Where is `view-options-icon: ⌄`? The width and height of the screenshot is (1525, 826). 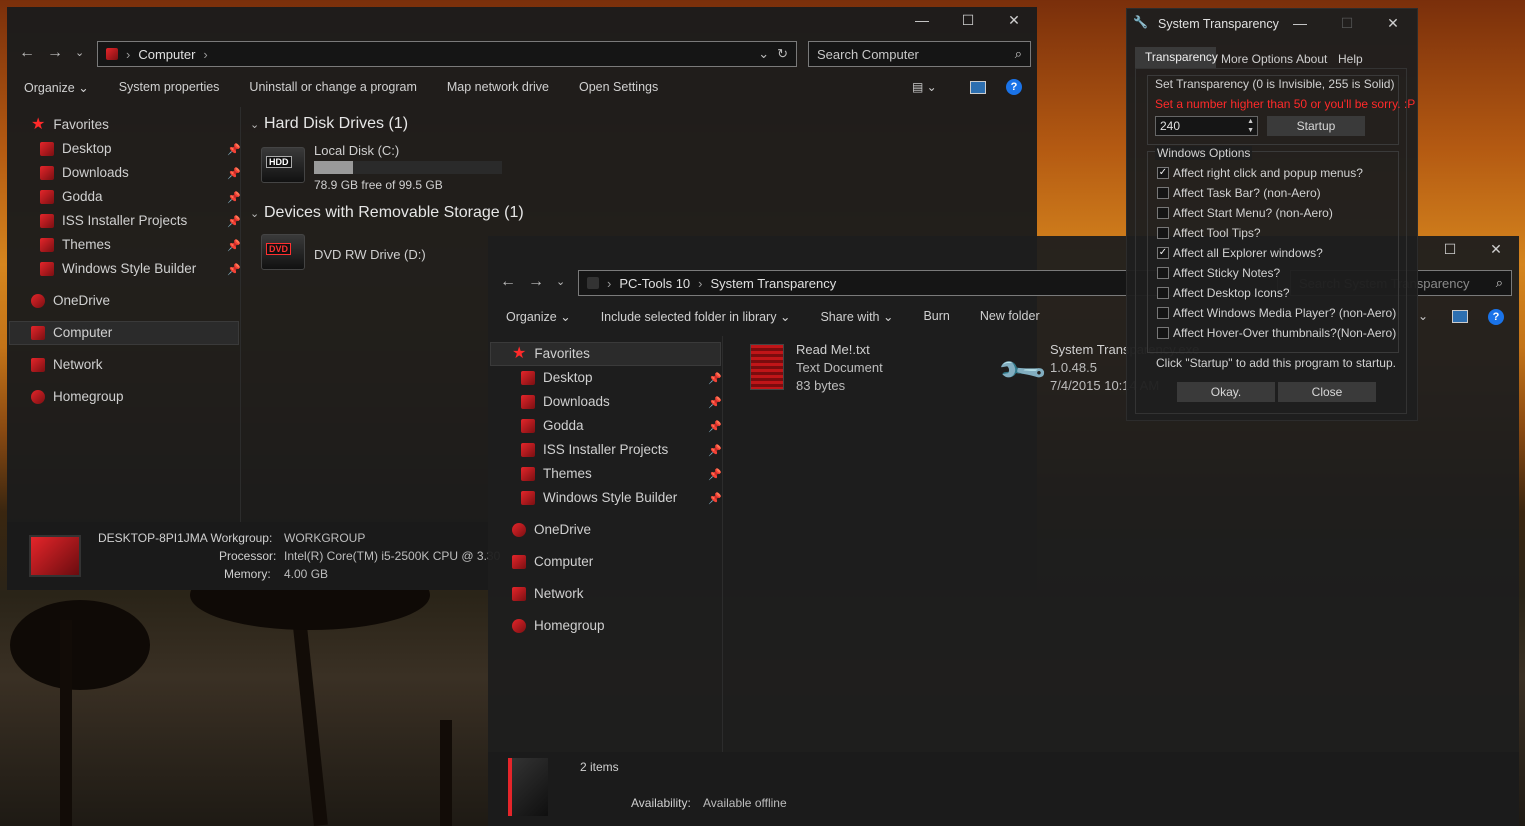 view-options-icon: ⌄ is located at coordinates (1423, 316).